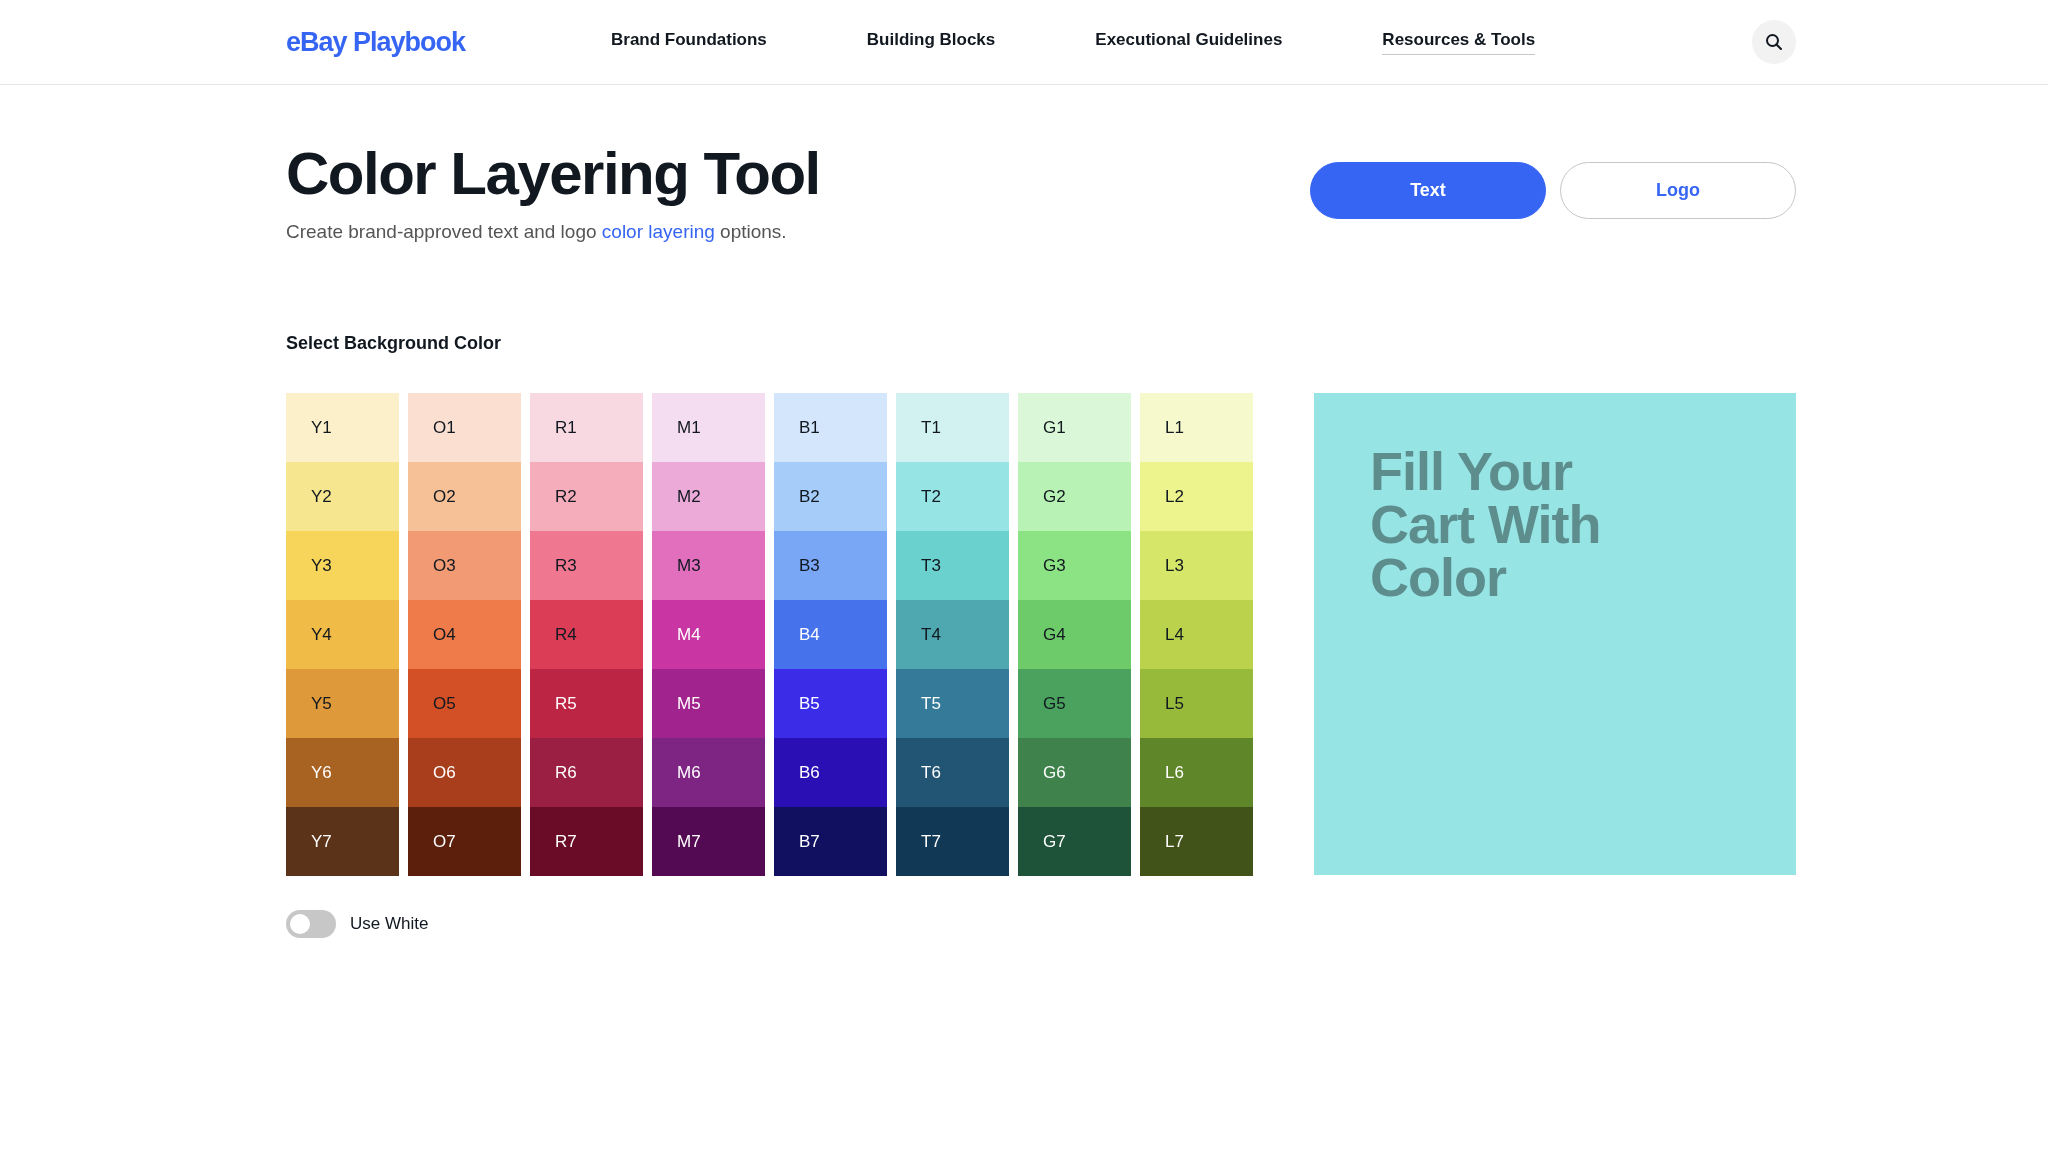 The width and height of the screenshot is (2048, 1152). I want to click on color-swatch: L3, so click(1196, 565).